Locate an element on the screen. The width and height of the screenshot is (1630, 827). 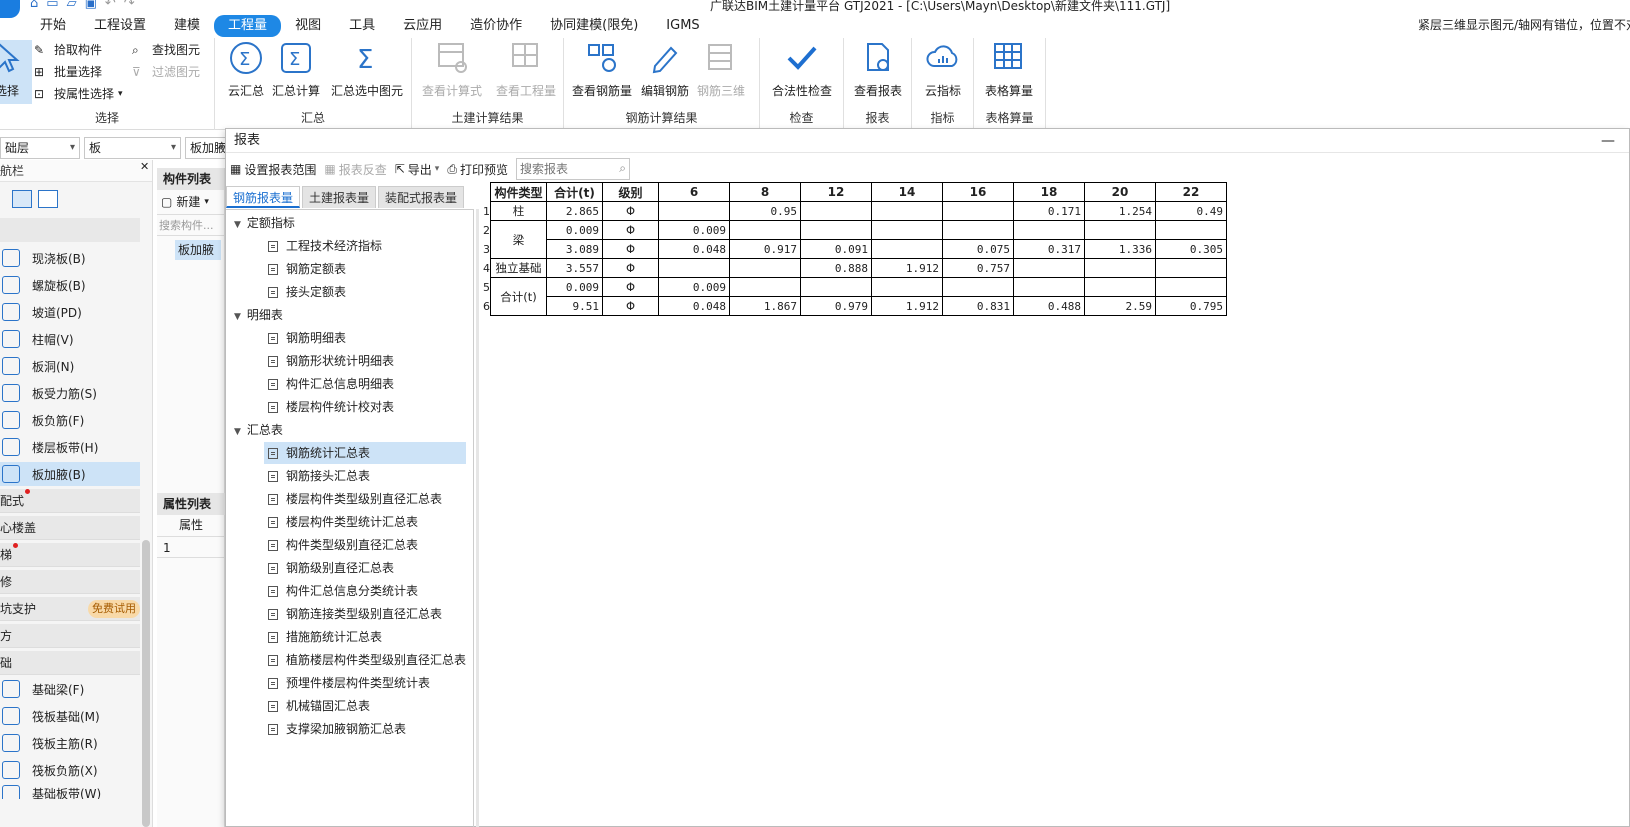
cell-value: 0.048 is located at coordinates (694, 249).